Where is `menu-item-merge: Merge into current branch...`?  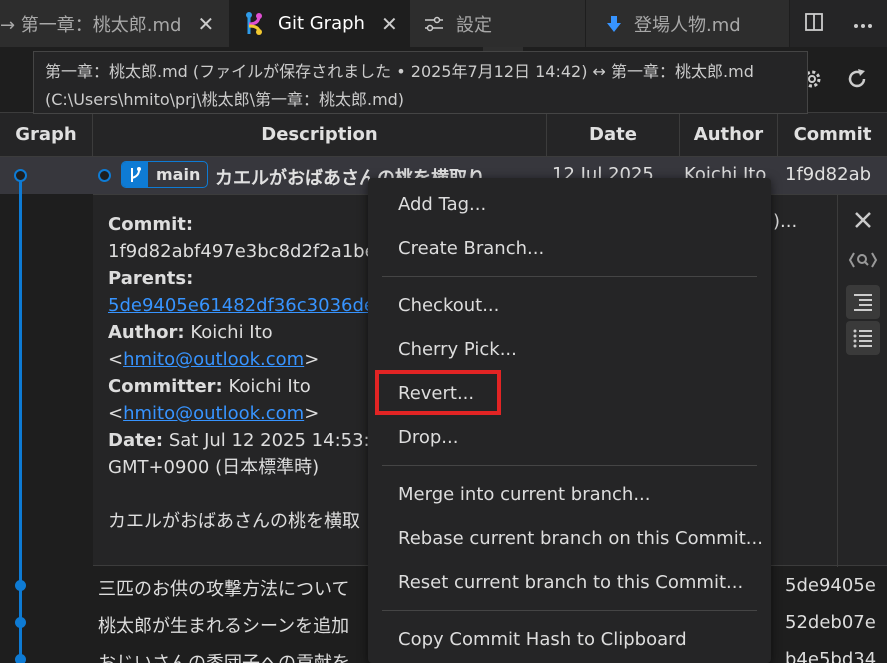
menu-item-merge: Merge into current branch... is located at coordinates (569, 494).